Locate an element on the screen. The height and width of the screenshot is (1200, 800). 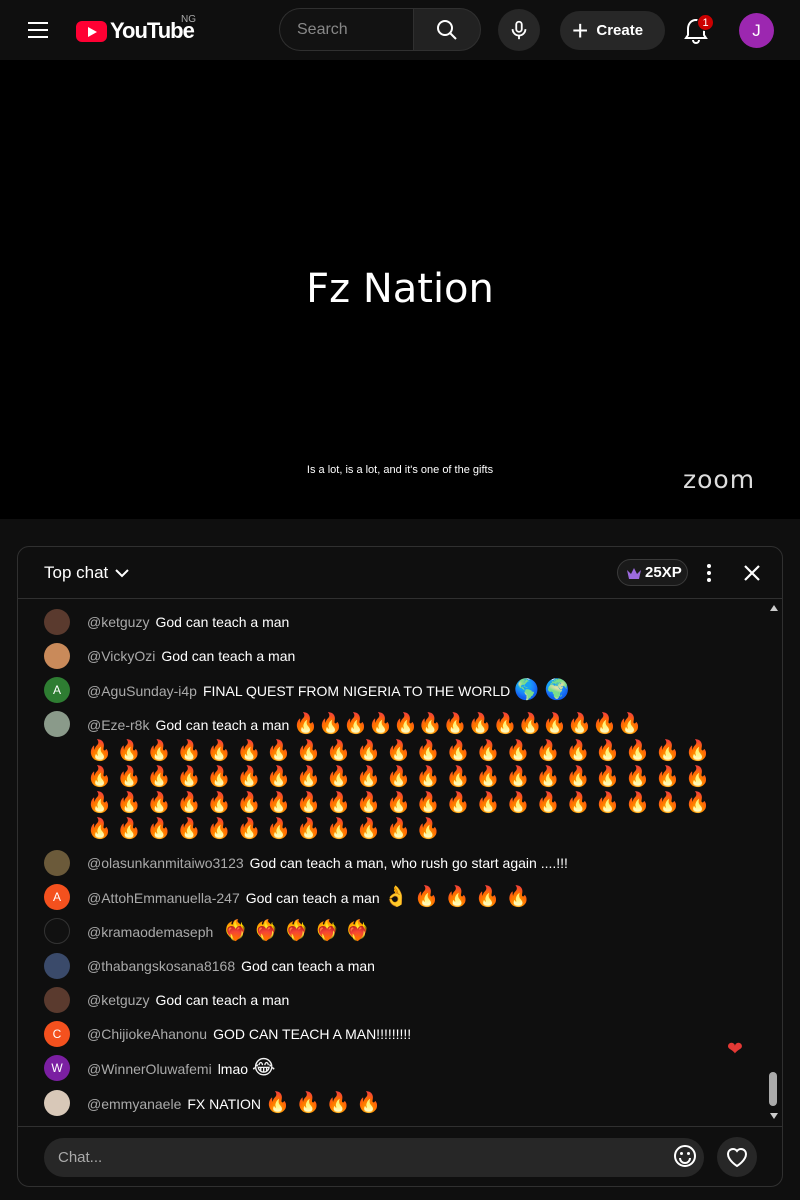
chat-input-field is located at coordinates (374, 1157).